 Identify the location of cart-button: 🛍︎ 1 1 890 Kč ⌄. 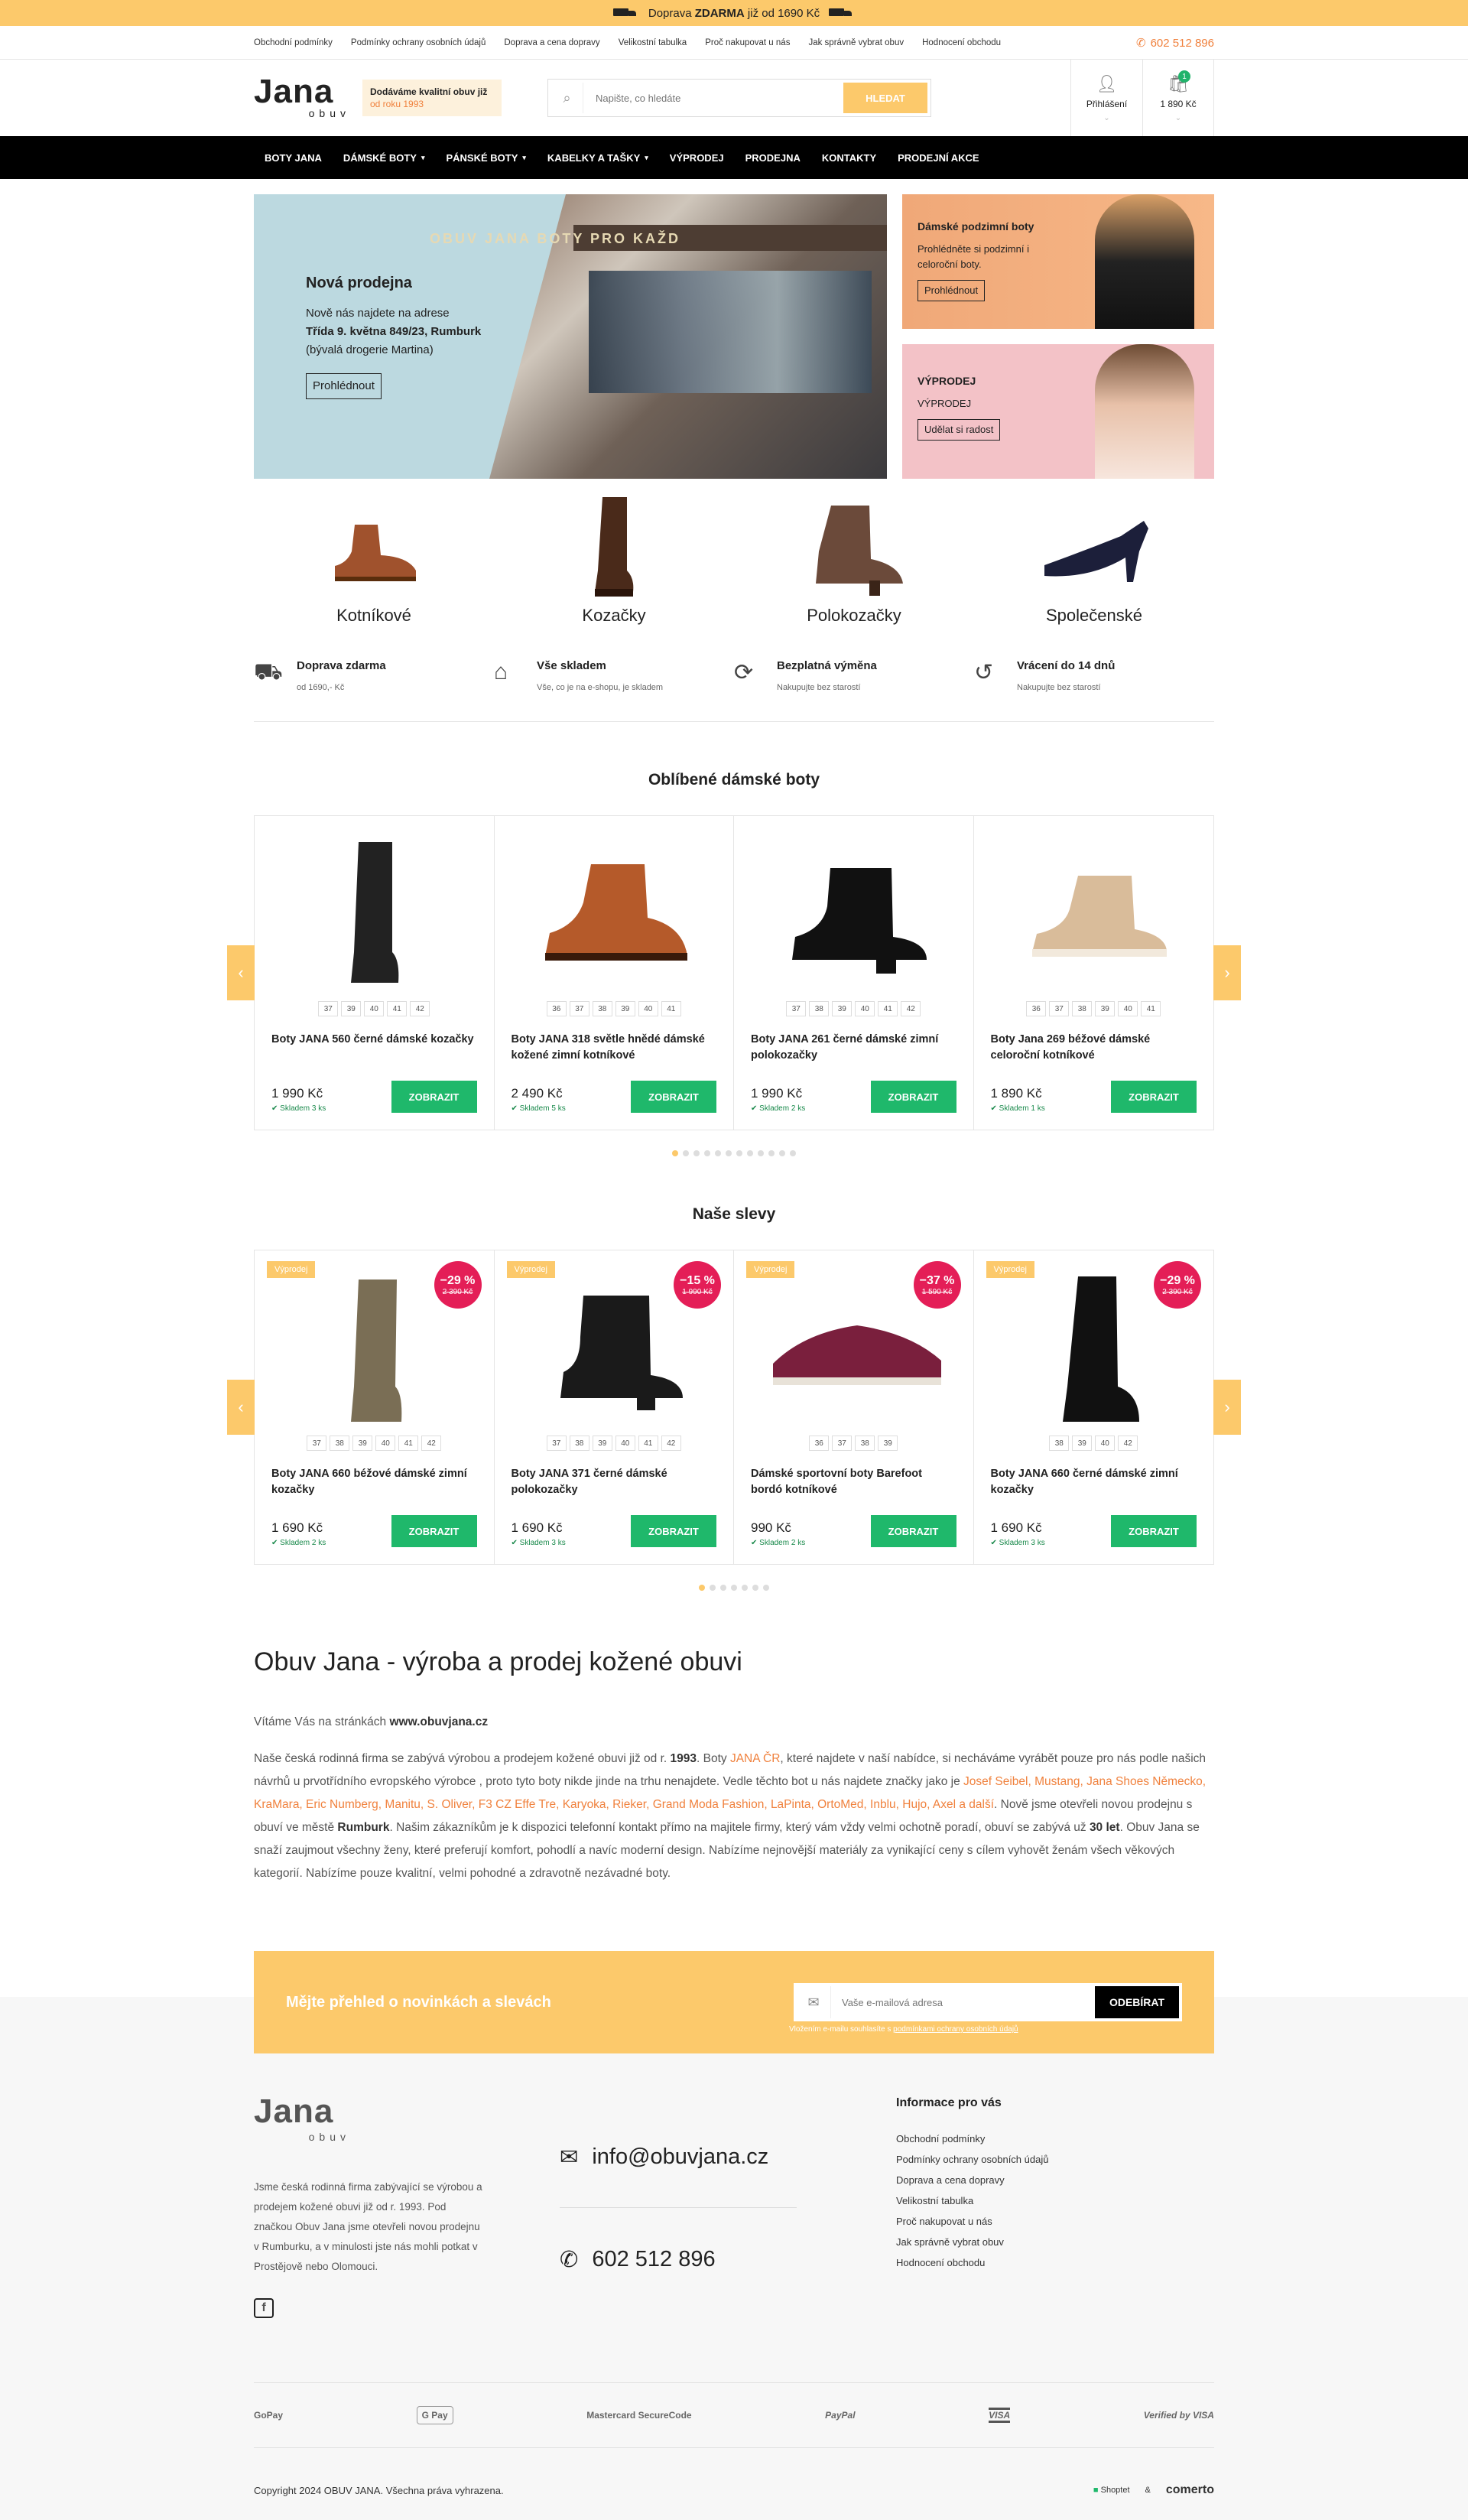
(1178, 98).